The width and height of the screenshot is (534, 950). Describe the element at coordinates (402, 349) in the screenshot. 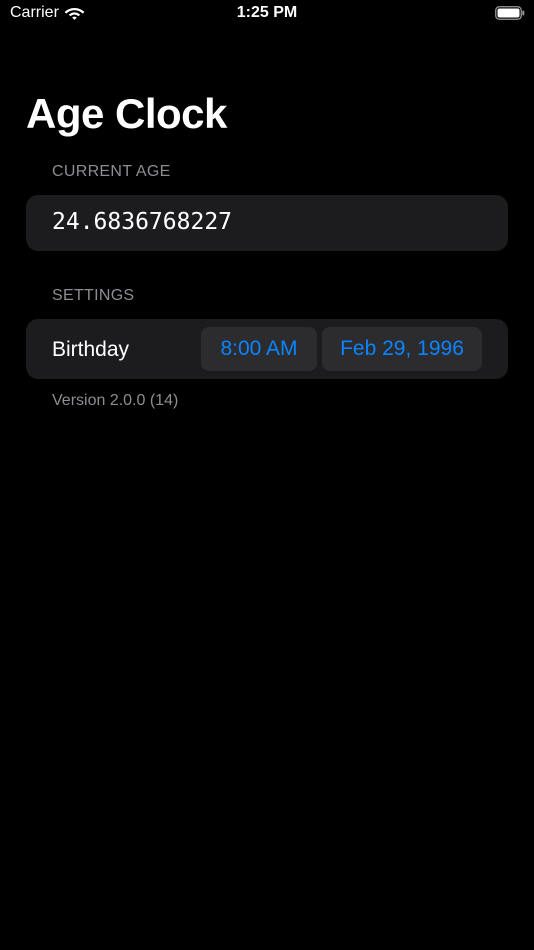

I see `birthday-date-picker: Feb 29, 1996` at that location.